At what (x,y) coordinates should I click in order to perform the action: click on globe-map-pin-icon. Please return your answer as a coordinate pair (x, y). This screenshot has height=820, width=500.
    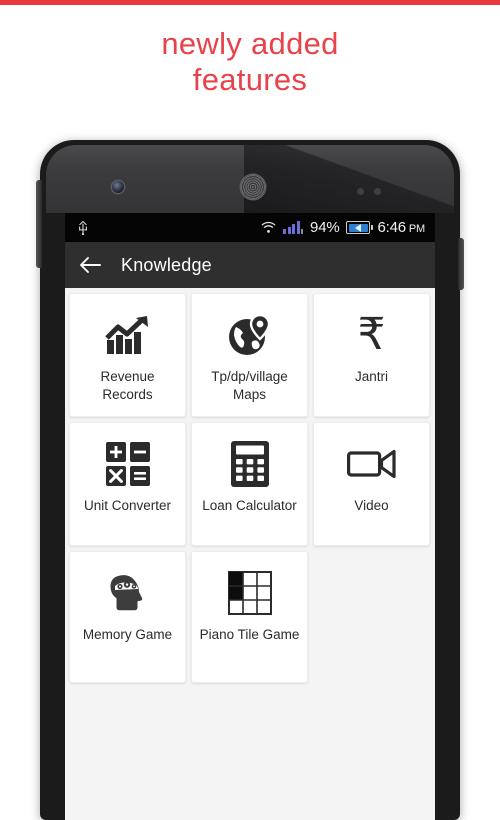
    Looking at the image, I should click on (250, 335).